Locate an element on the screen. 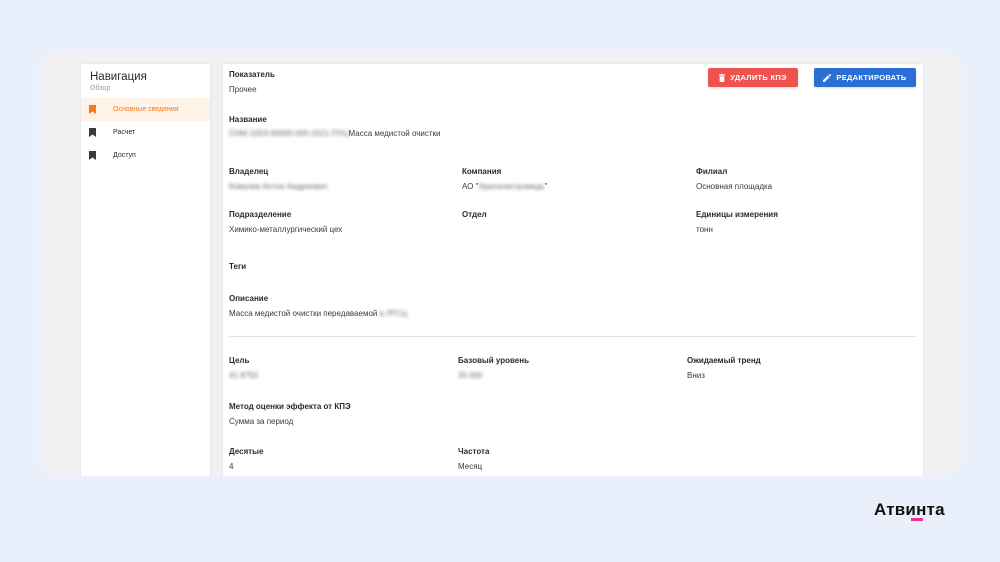  description-redacted: в ЛГСЦ is located at coordinates (393, 313).